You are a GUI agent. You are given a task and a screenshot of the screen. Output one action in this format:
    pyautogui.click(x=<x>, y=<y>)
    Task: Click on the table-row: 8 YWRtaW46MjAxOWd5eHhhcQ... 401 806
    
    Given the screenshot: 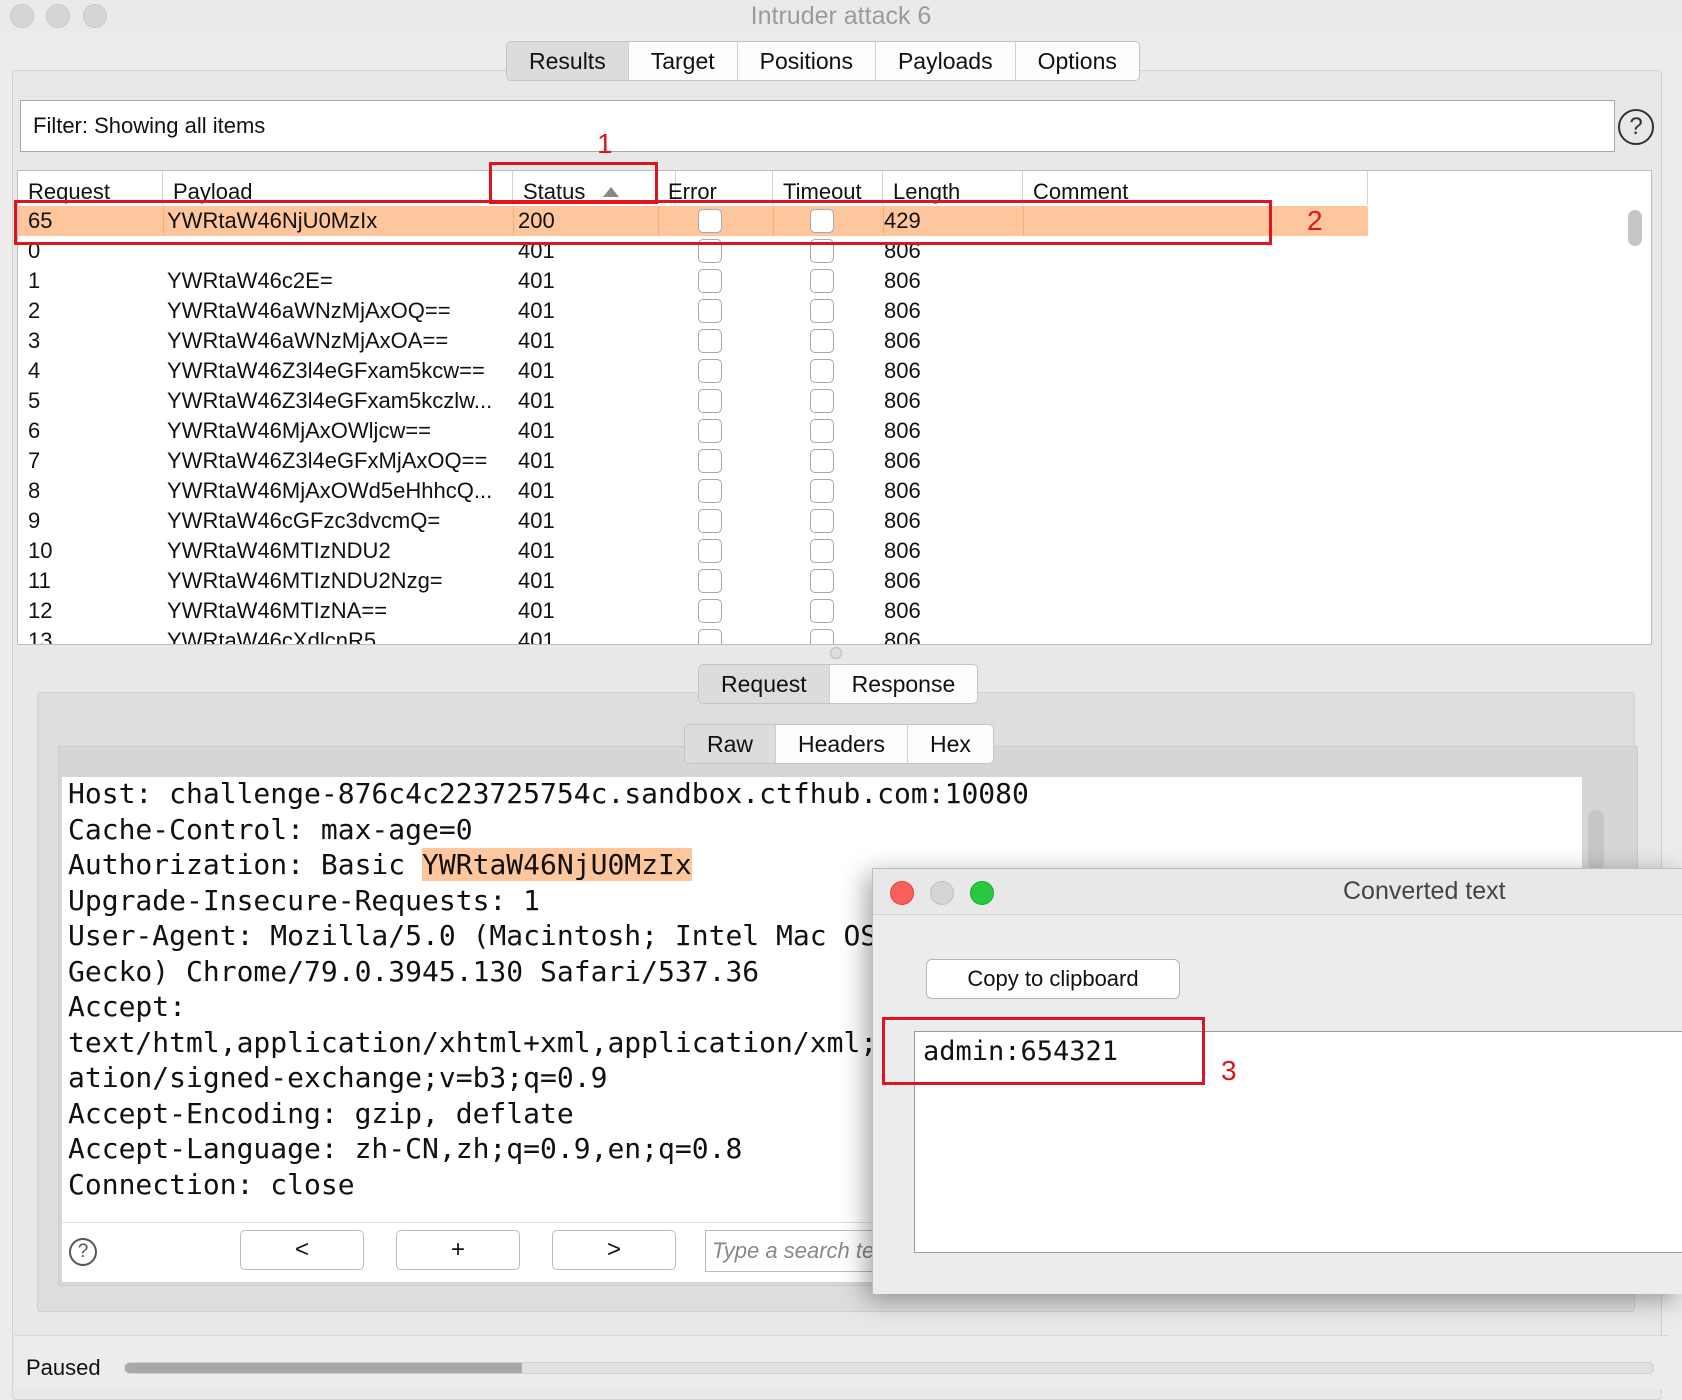 What is the action you would take?
    pyautogui.click(x=693, y=491)
    